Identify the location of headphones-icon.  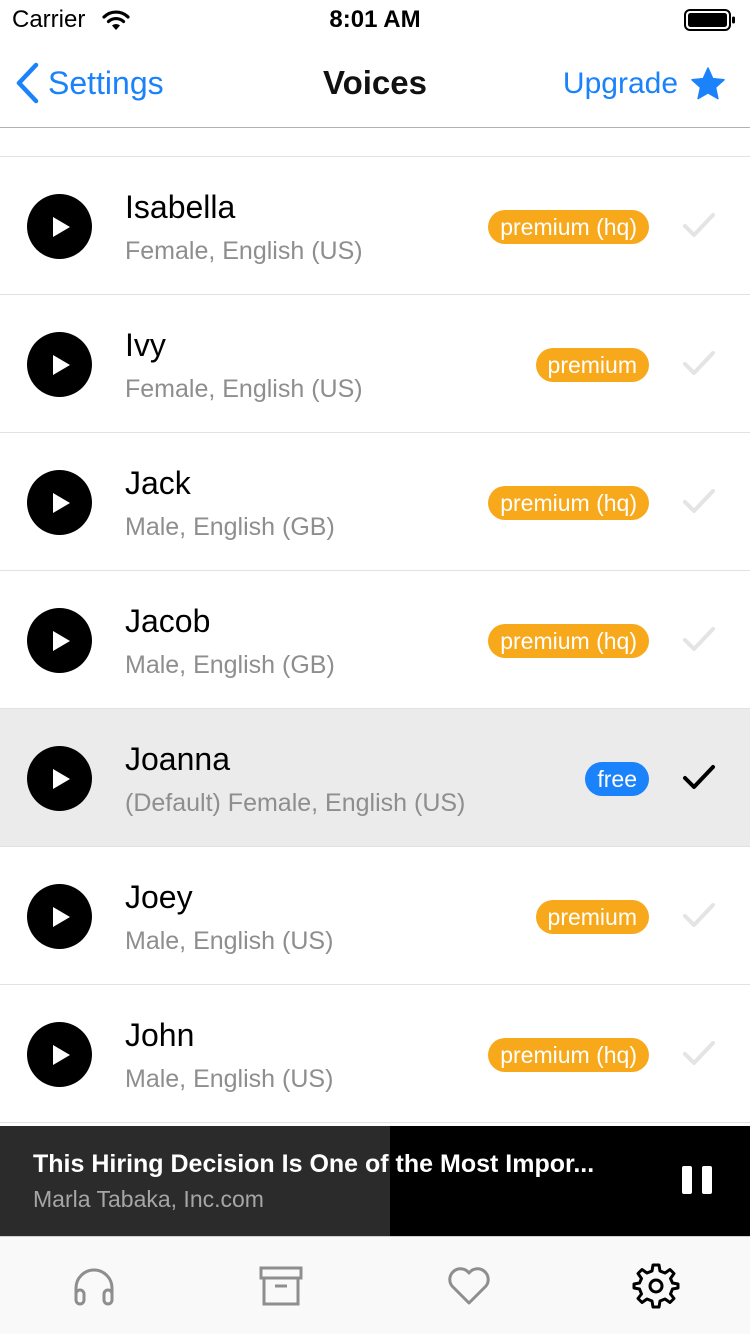
(94, 1286).